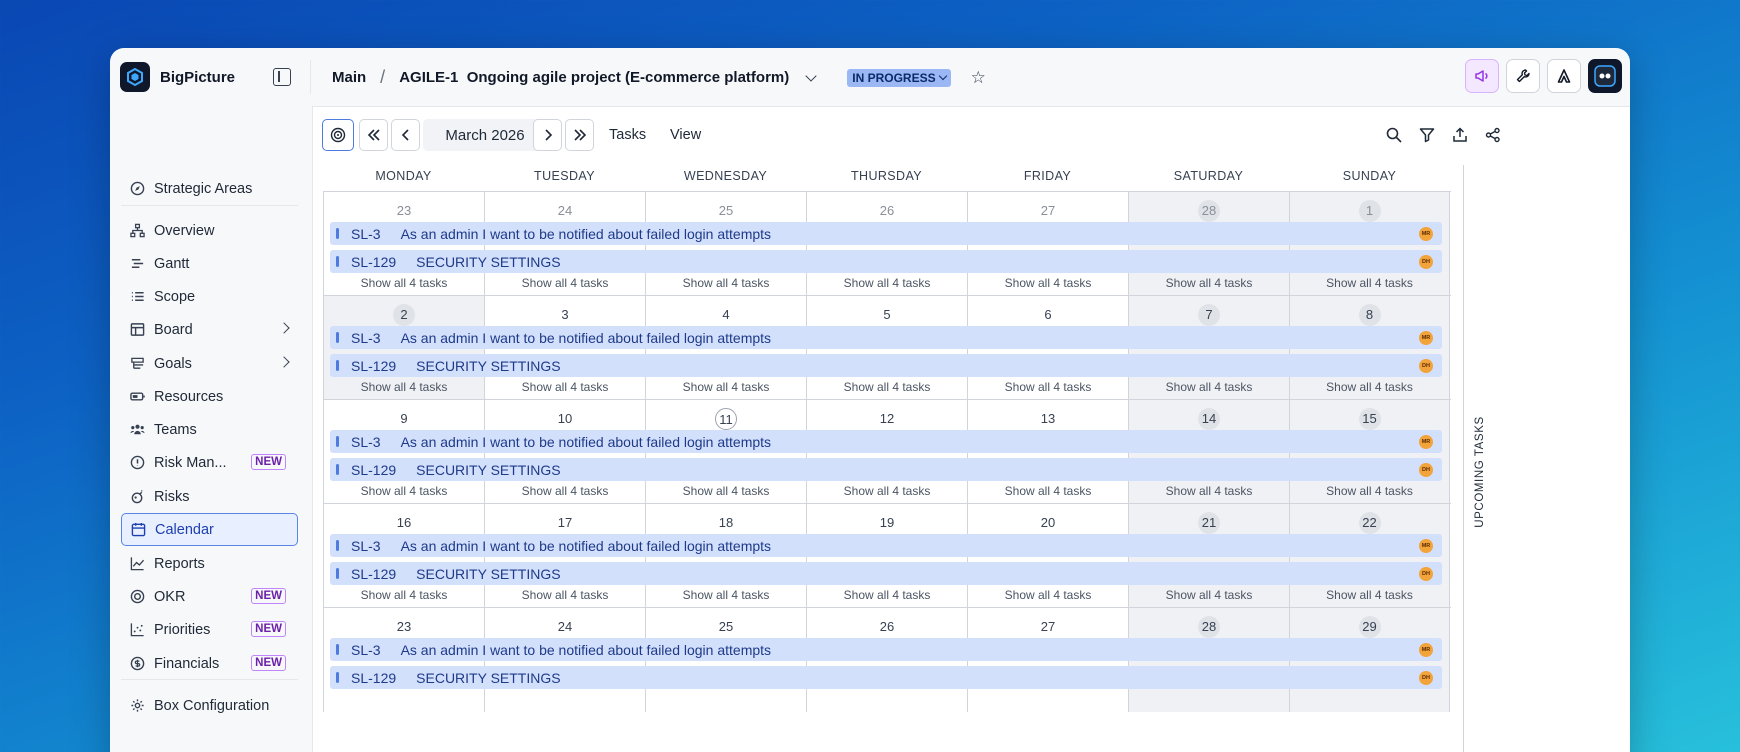  What do you see at coordinates (209, 230) in the screenshot?
I see `sidebar-item-overview: Overview` at bounding box center [209, 230].